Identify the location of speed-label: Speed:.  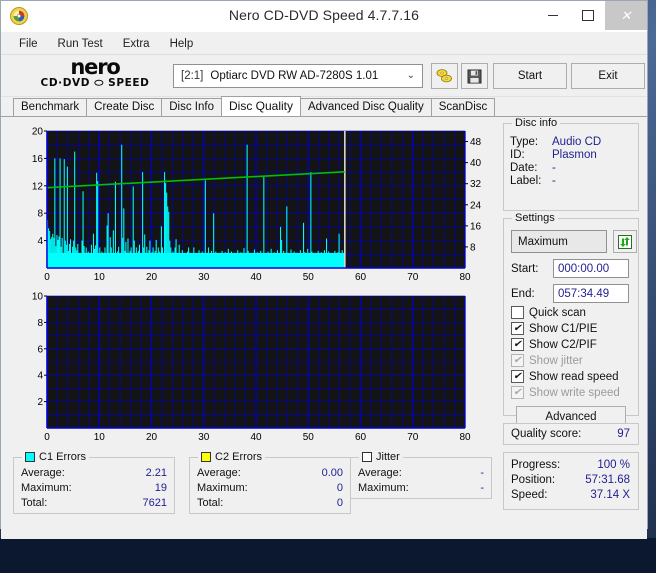
(529, 495).